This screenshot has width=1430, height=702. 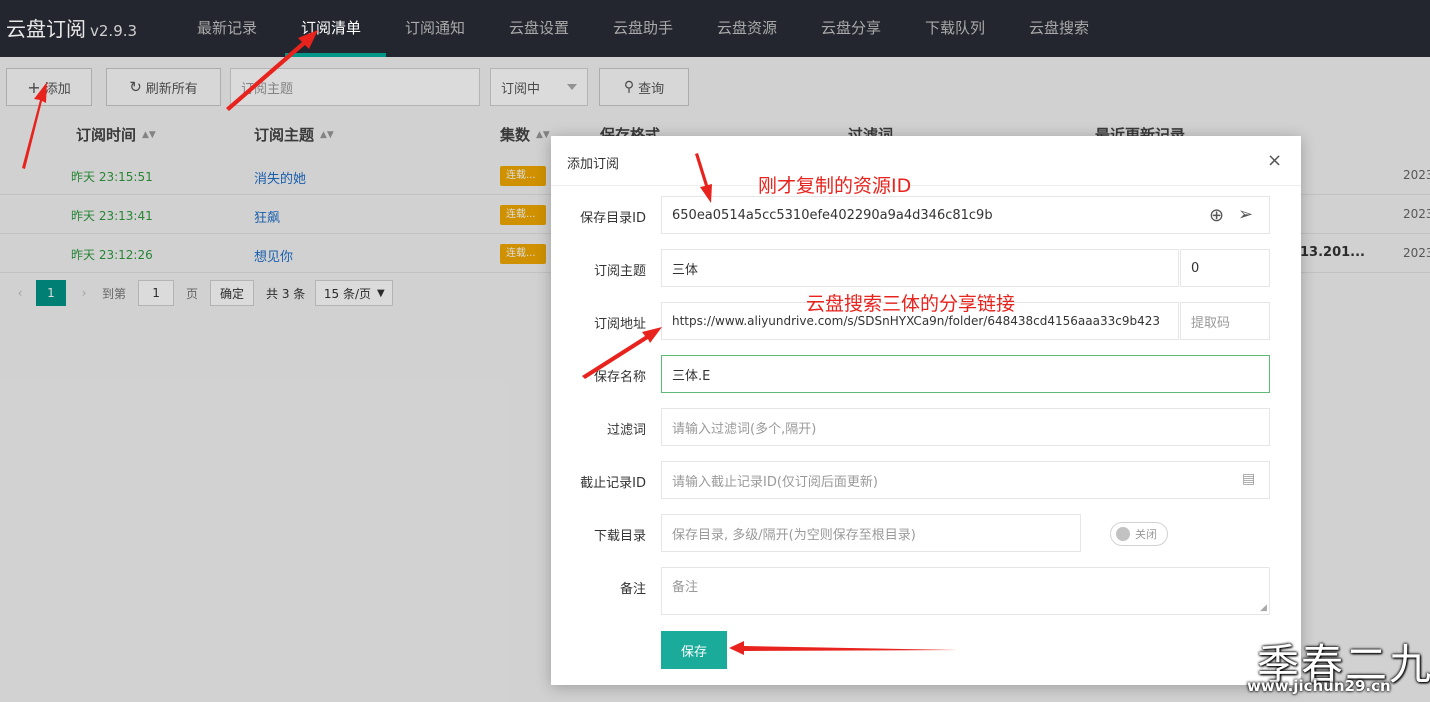 I want to click on note-textarea: 备注, so click(x=965, y=591).